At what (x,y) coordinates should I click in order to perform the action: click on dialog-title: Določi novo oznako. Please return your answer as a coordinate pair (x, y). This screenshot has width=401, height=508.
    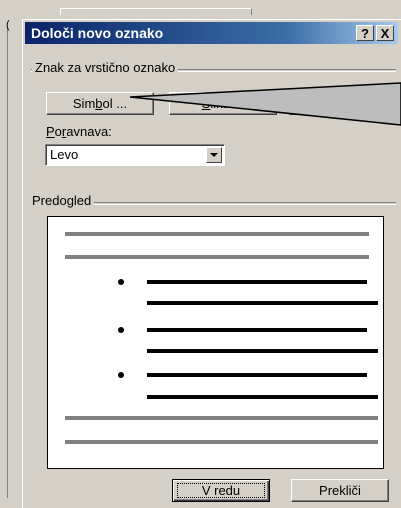
    Looking at the image, I should click on (97, 33).